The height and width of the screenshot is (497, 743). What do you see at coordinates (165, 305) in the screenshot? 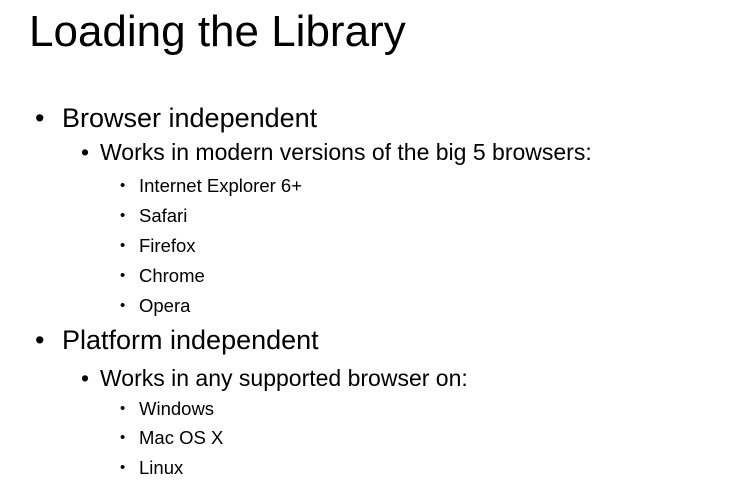
I see `list-item-text: Opera` at bounding box center [165, 305].